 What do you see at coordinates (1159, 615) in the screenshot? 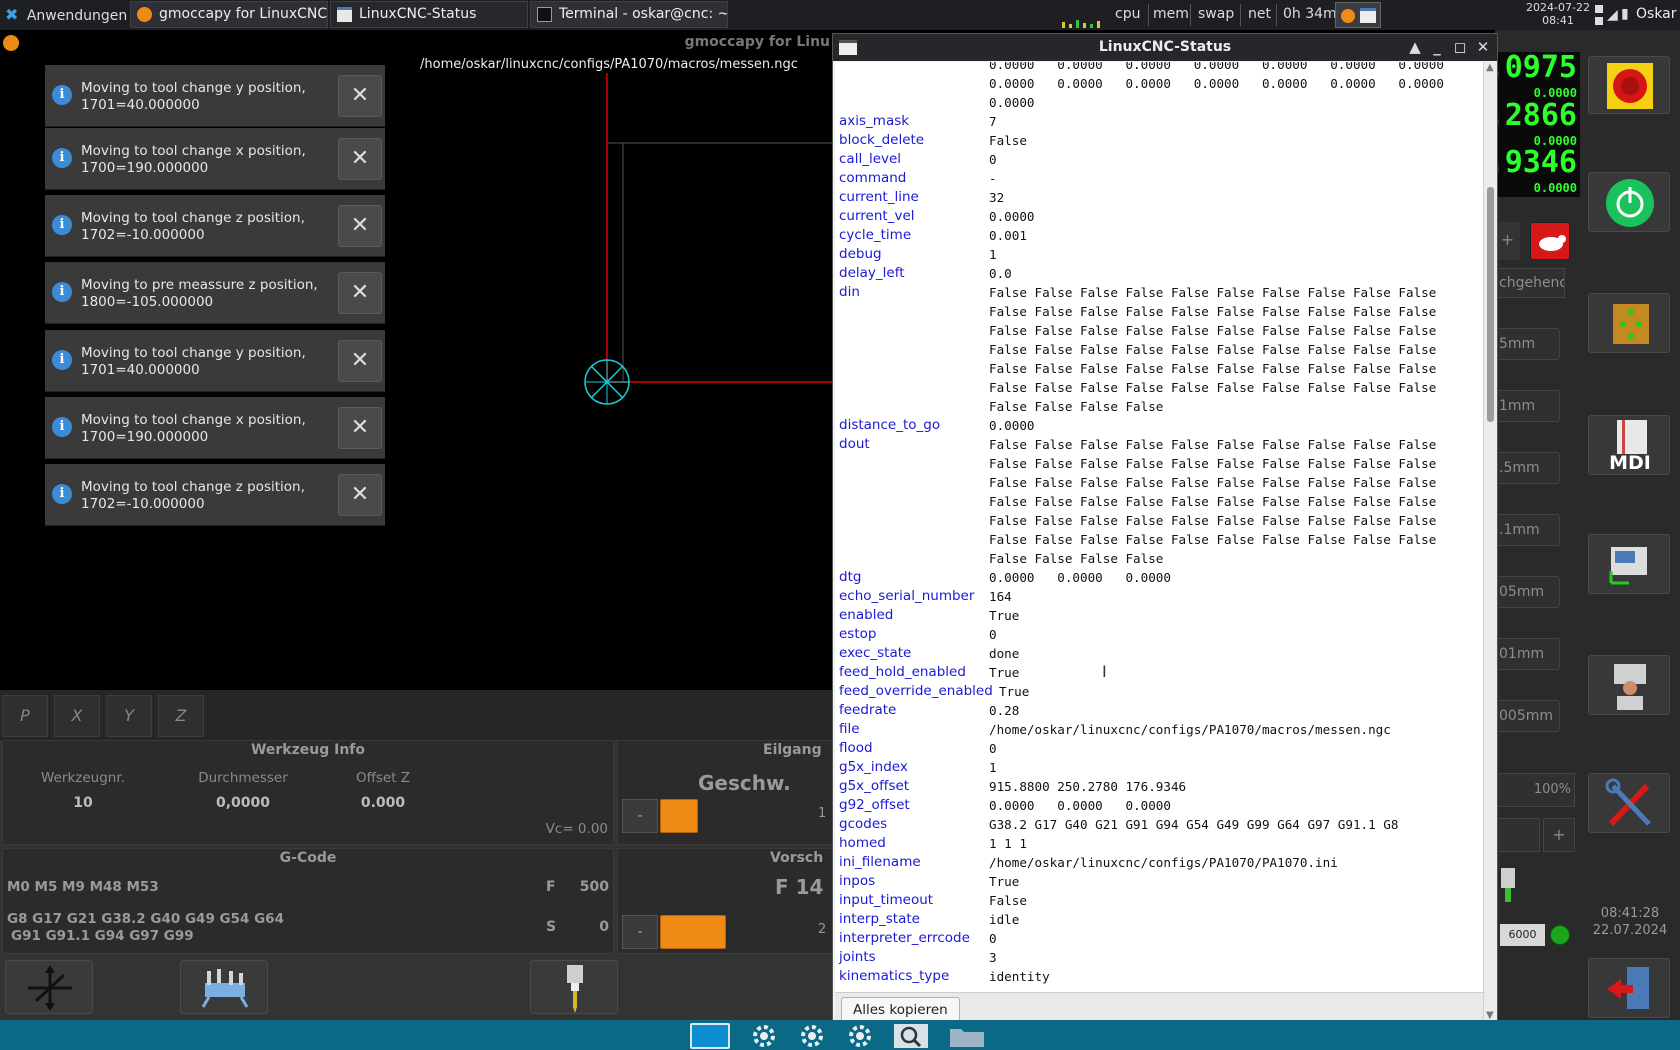
I see `status-row: enabled True` at bounding box center [1159, 615].